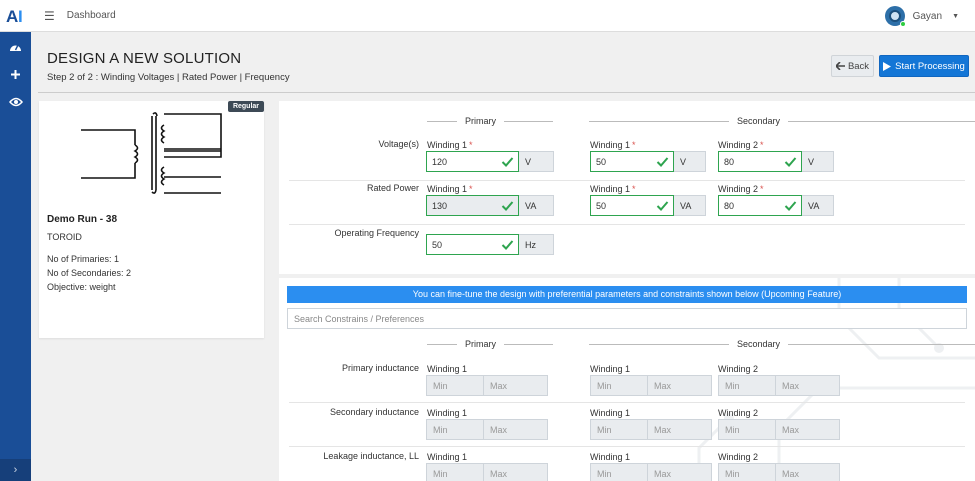 Image resolution: width=975 pixels, height=481 pixels. I want to click on power-secondary-winding-1-label: Winding 1 *, so click(613, 189).